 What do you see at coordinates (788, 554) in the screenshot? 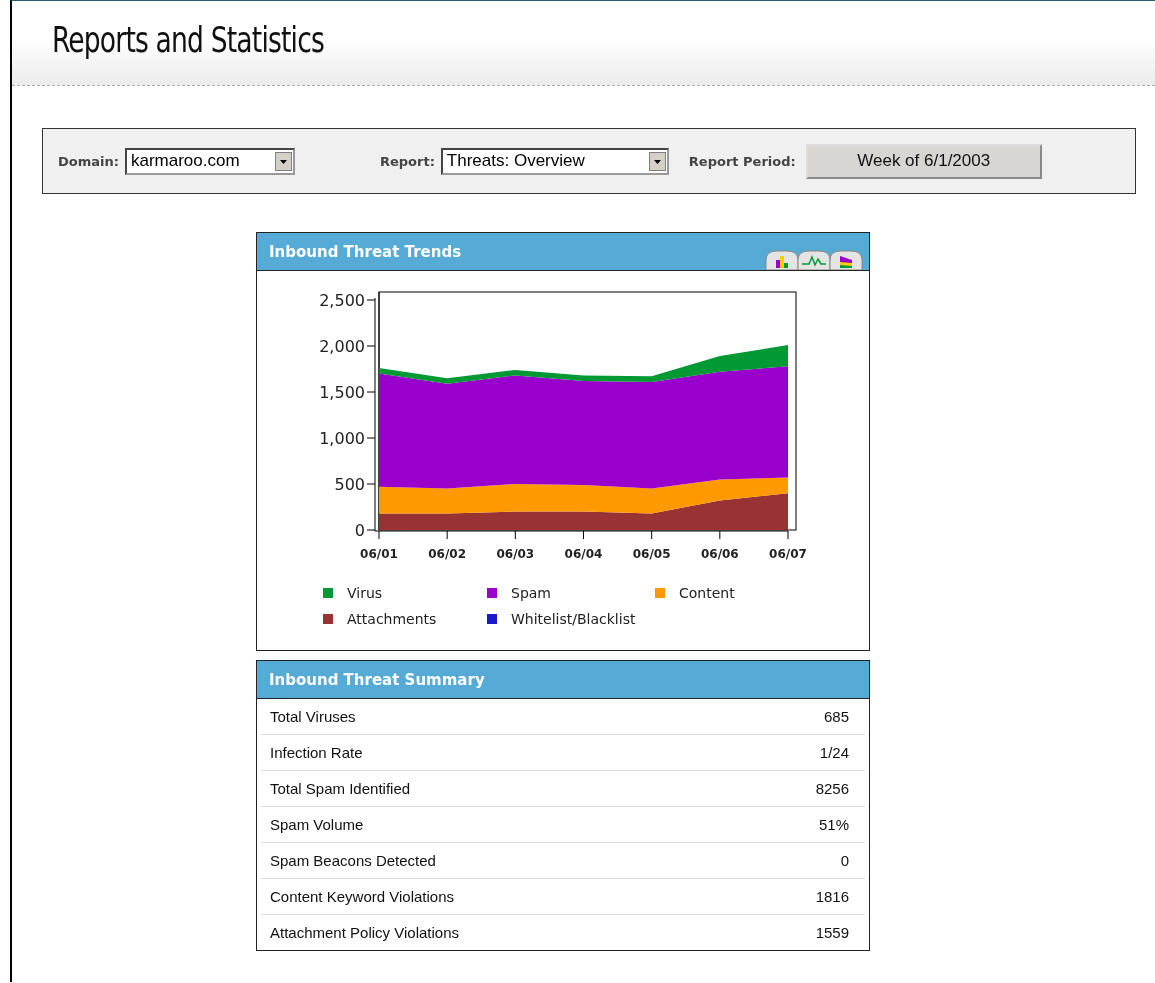
I see `x-tick-label: 06/07` at bounding box center [788, 554].